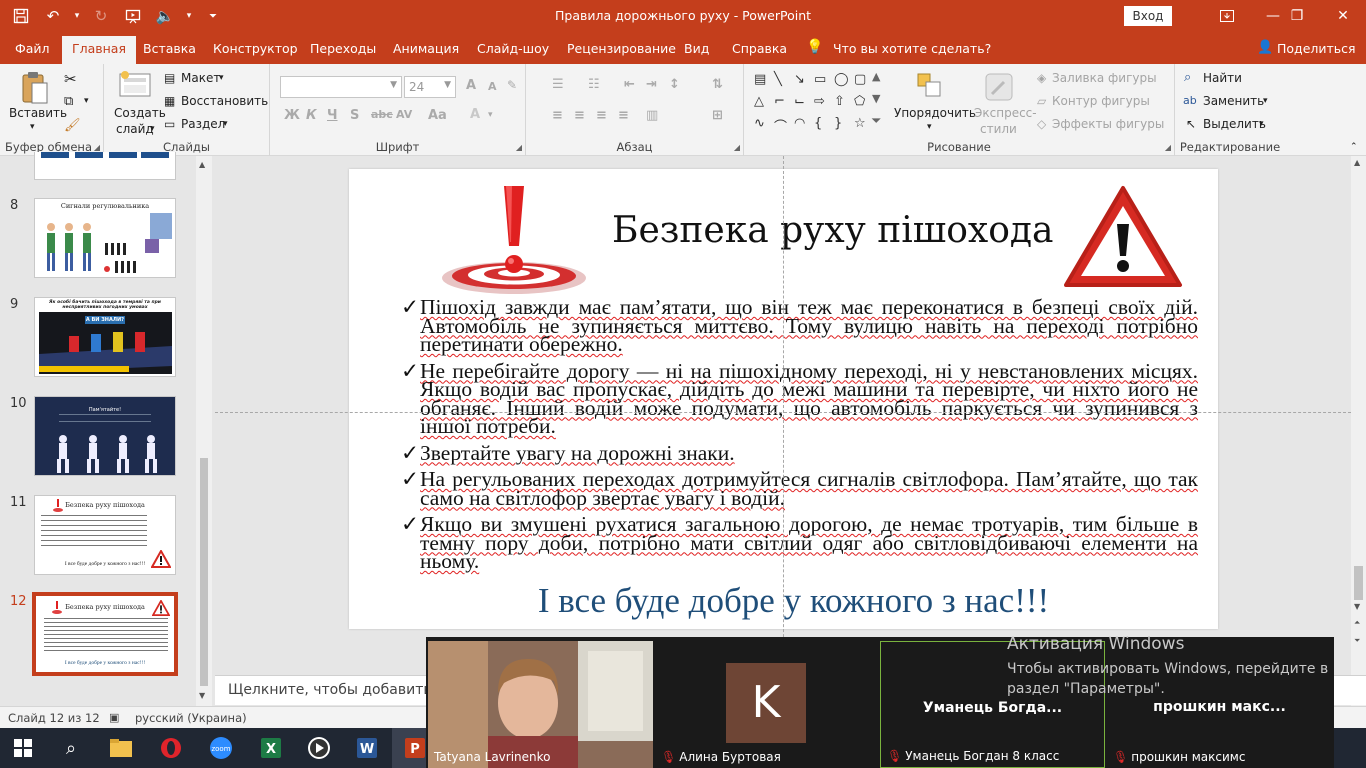  What do you see at coordinates (492, 86) in the screenshot?
I see `shrink-font-icon: A` at bounding box center [492, 86].